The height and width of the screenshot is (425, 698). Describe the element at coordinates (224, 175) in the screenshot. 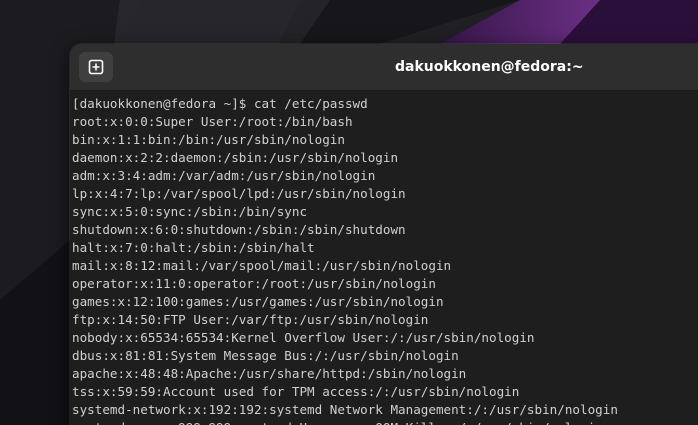

I see `terminal-output-line: adm:x:3:4:adm:/var/adm:/usr/sbin/nologin` at that location.